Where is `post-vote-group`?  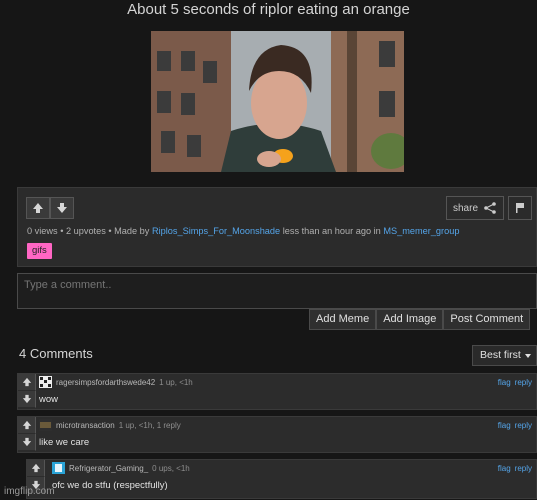
post-vote-group is located at coordinates (50, 208).